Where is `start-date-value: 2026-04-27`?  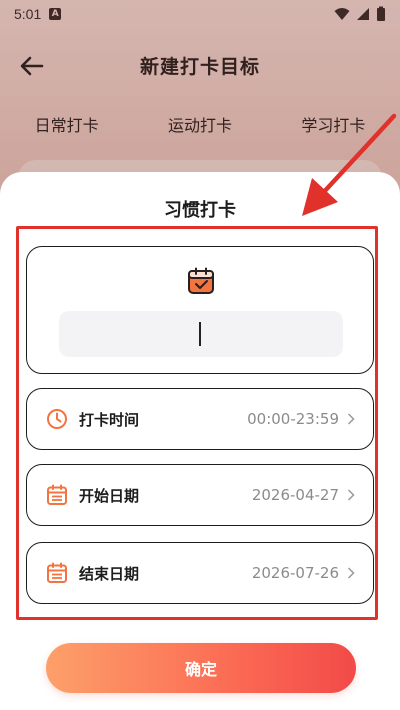 start-date-value: 2026-04-27 is located at coordinates (295, 495).